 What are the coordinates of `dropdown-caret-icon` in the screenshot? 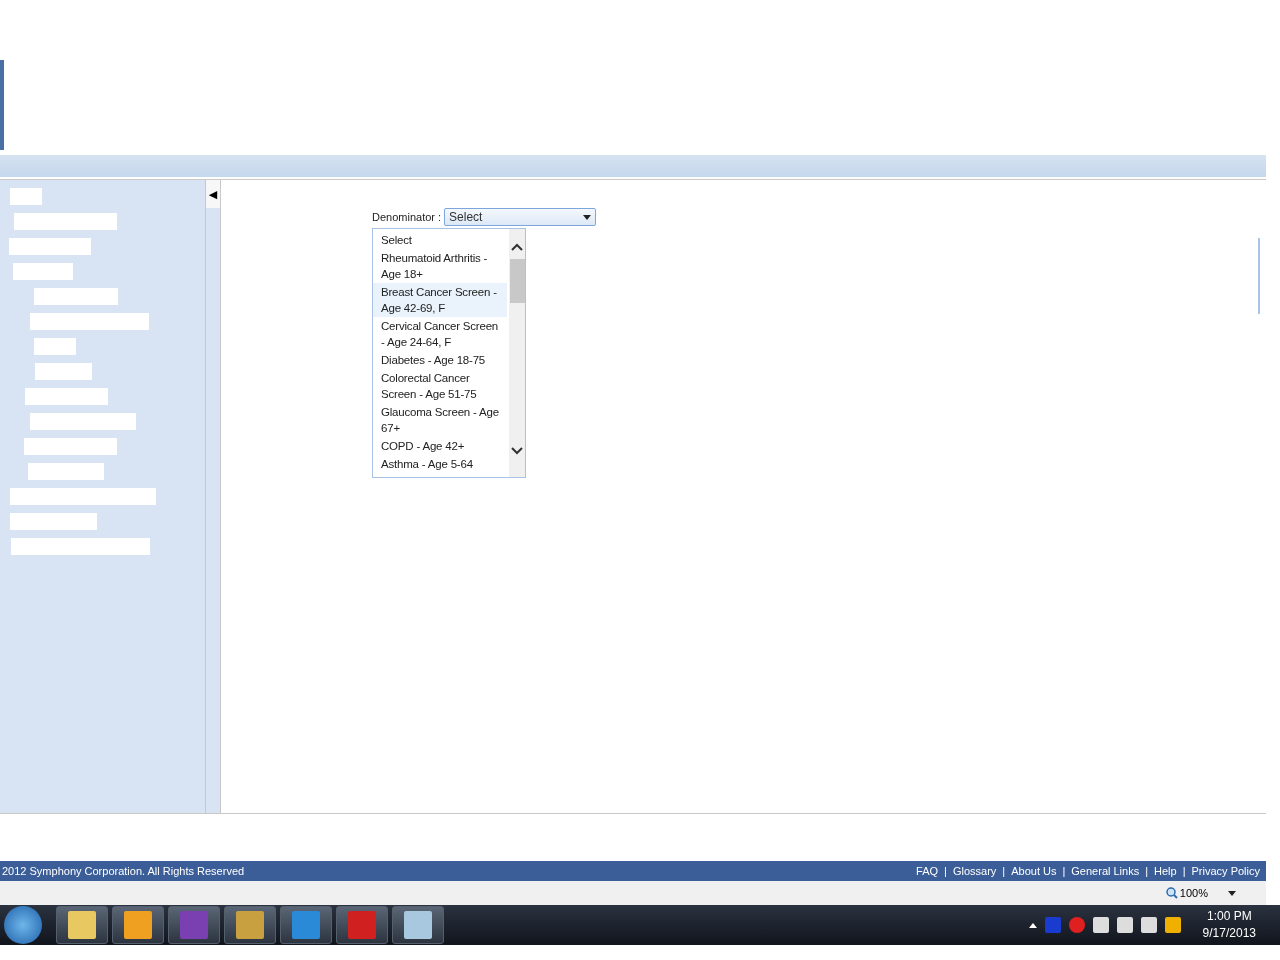 It's located at (587, 217).